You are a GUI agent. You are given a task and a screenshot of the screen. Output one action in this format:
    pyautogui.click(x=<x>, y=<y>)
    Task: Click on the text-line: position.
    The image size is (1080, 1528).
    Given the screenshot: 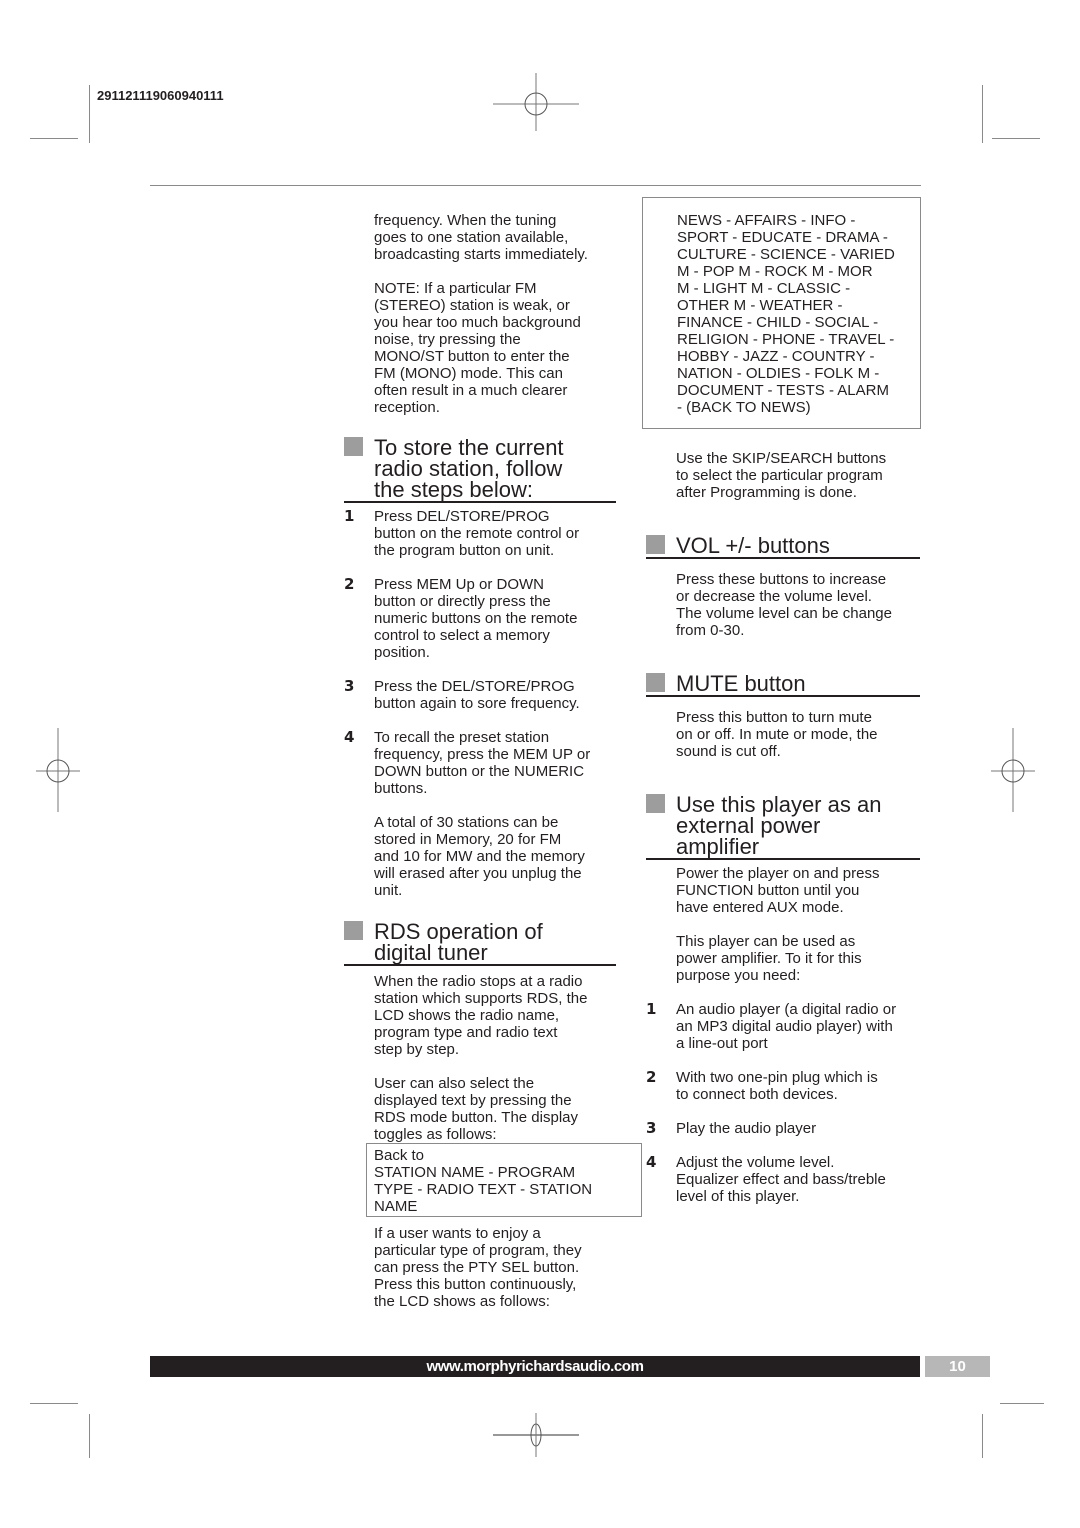 What is the action you would take?
    pyautogui.click(x=402, y=652)
    